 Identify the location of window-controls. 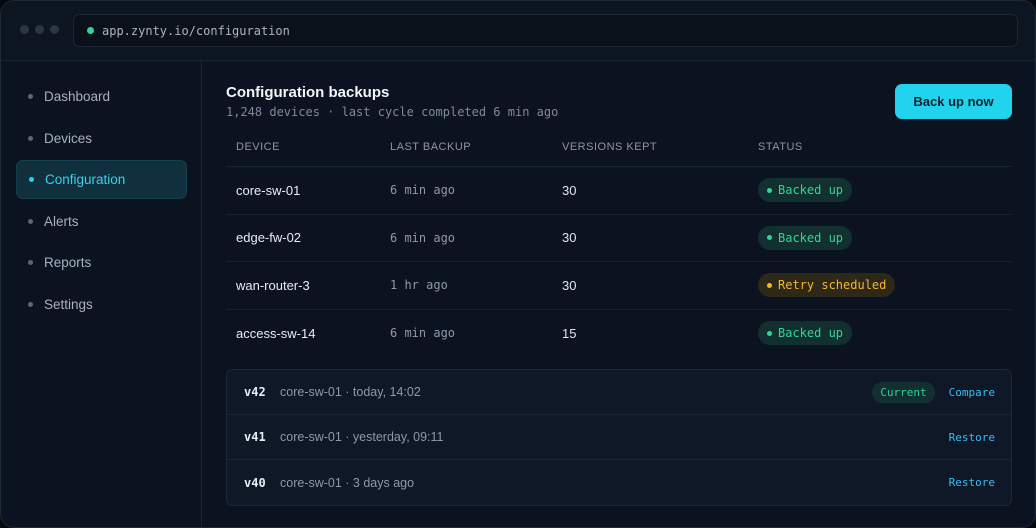
(39, 29).